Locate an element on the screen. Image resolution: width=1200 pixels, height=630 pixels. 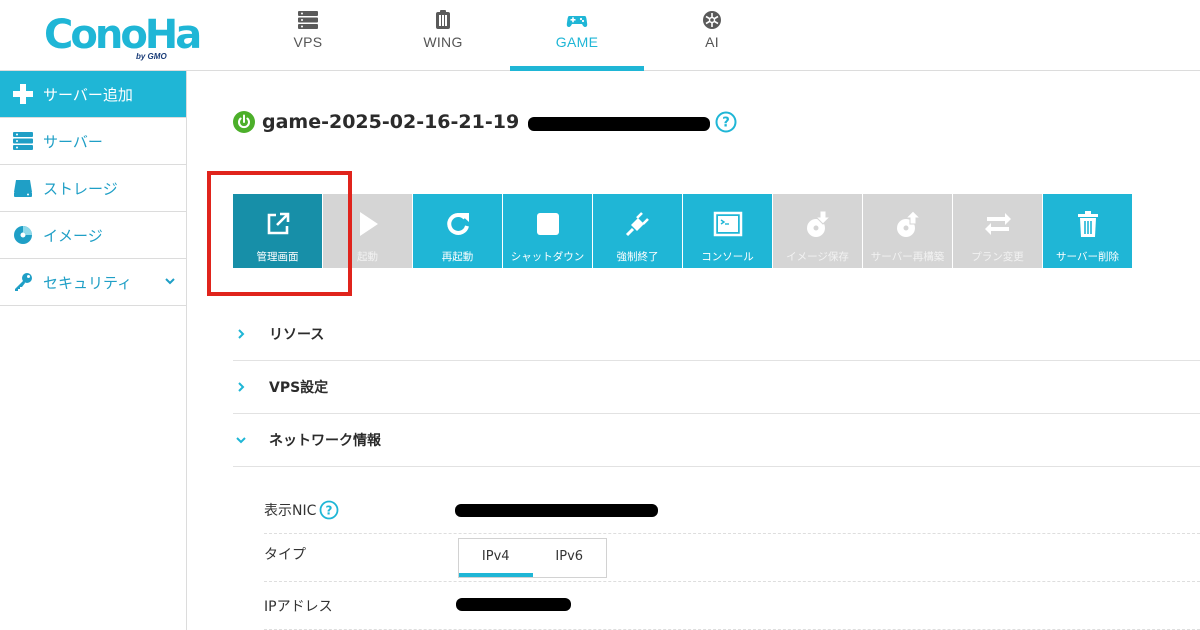
section-resources: リソース is located at coordinates (716, 334).